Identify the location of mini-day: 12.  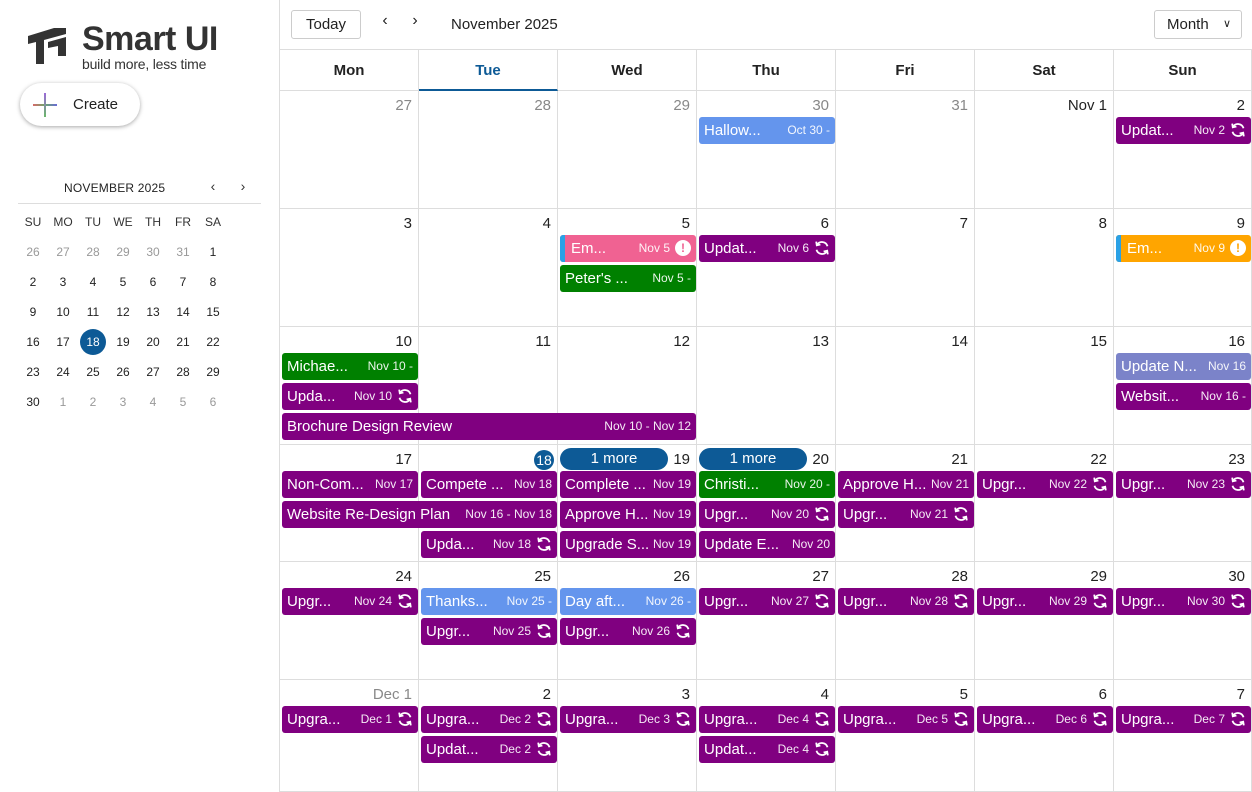
(123, 312).